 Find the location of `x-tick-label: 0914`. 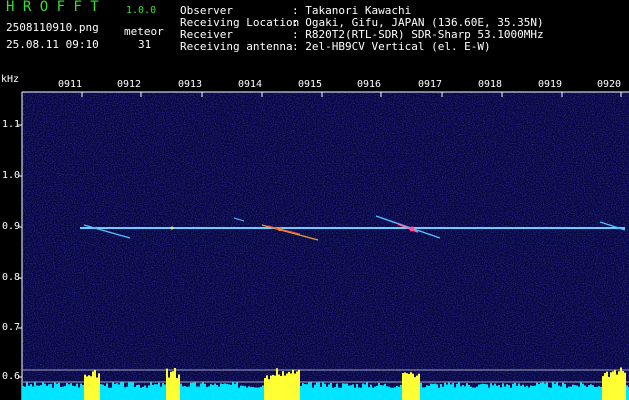

x-tick-label: 0914 is located at coordinates (250, 84).